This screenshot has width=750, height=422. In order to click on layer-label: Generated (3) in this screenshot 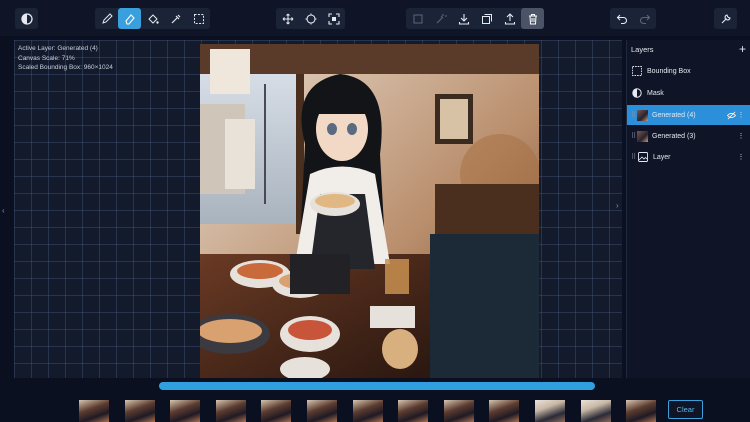, I will do `click(674, 136)`.